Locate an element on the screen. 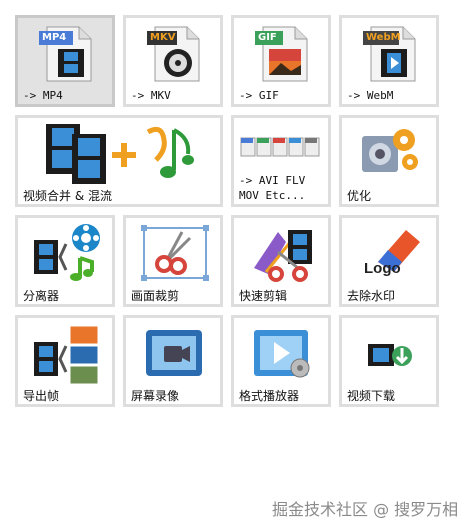 This screenshot has width=470, height=532. tile-export-frames: 导出帧 is located at coordinates (65, 361).